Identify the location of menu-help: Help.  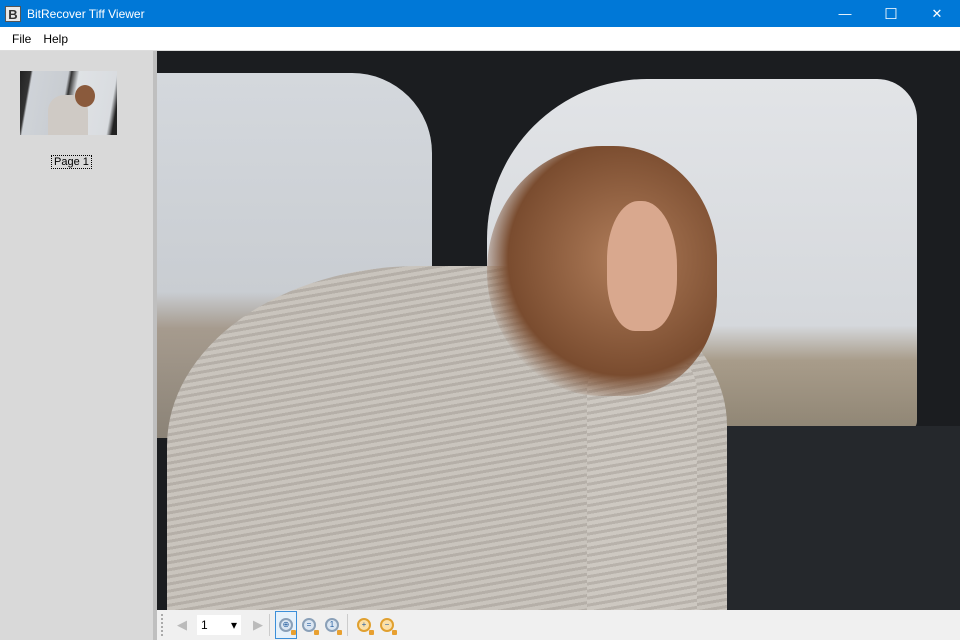
(55, 39).